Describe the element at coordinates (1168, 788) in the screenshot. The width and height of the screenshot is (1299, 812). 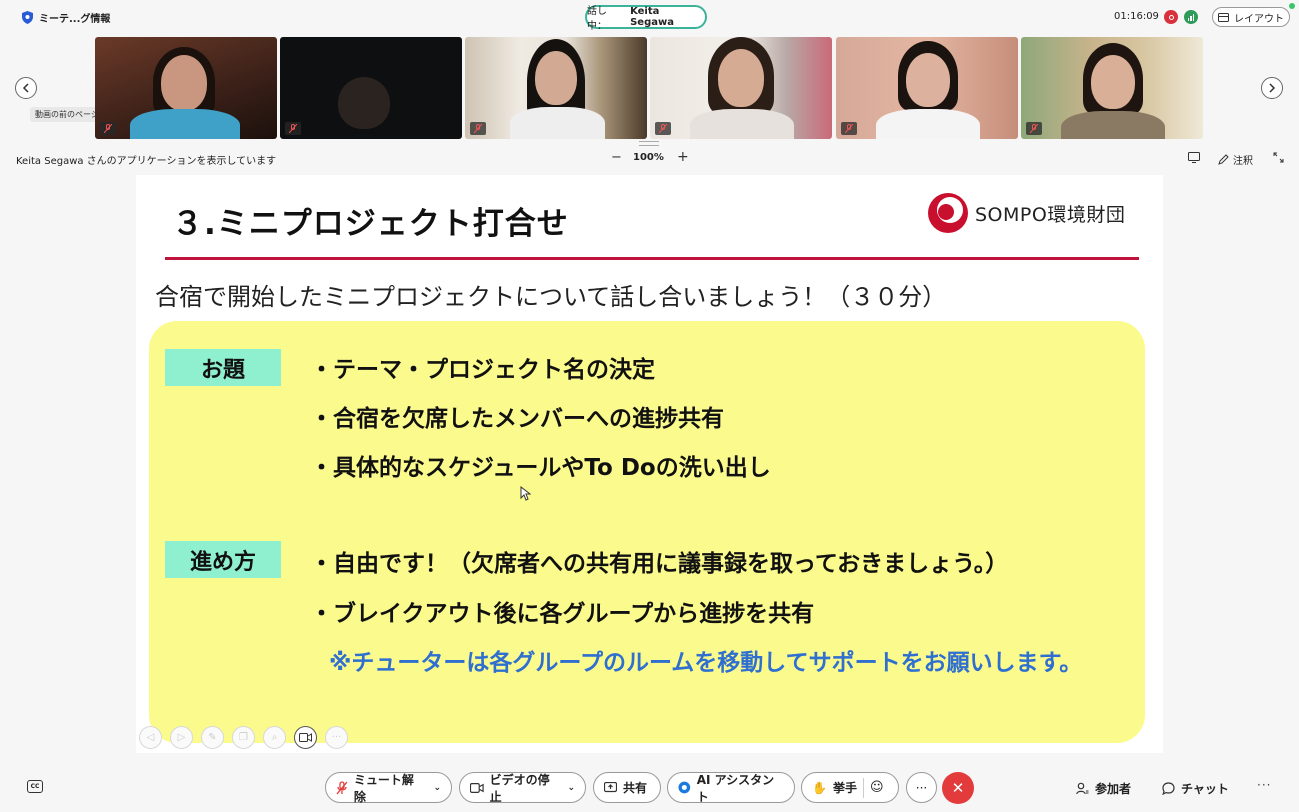
I see `chat-icon` at that location.